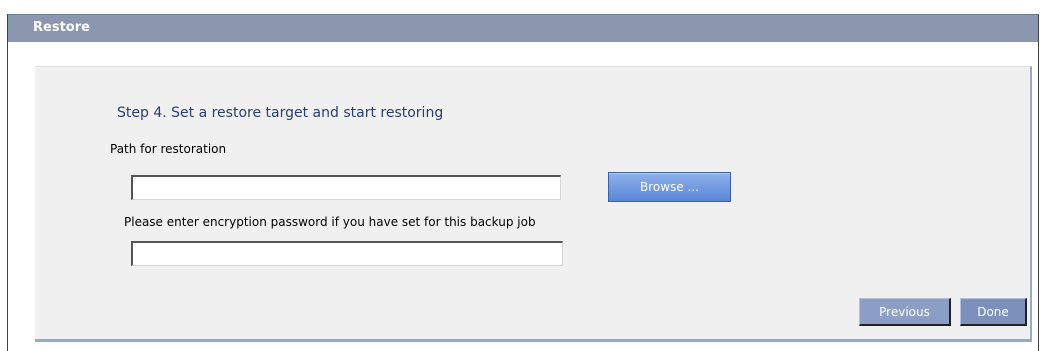  I want to click on encryption-password-input, so click(347, 253).